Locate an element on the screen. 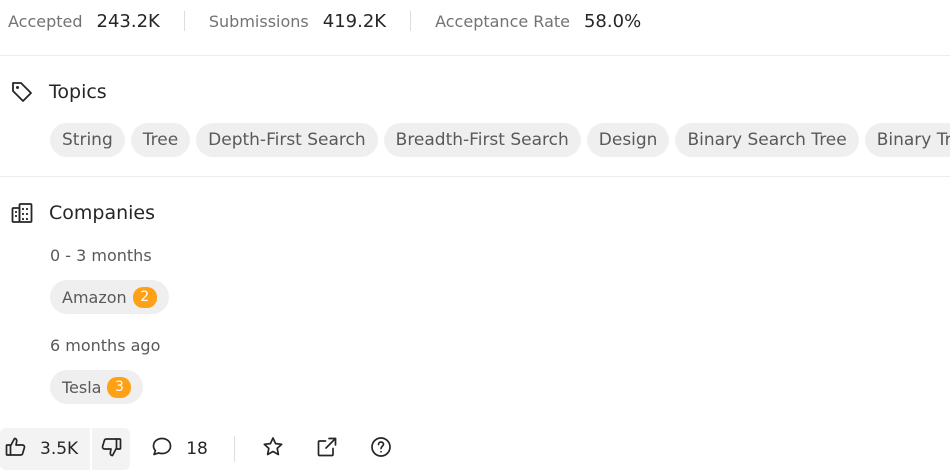 This screenshot has height=475, width=950. tag-icon is located at coordinates (22, 92).